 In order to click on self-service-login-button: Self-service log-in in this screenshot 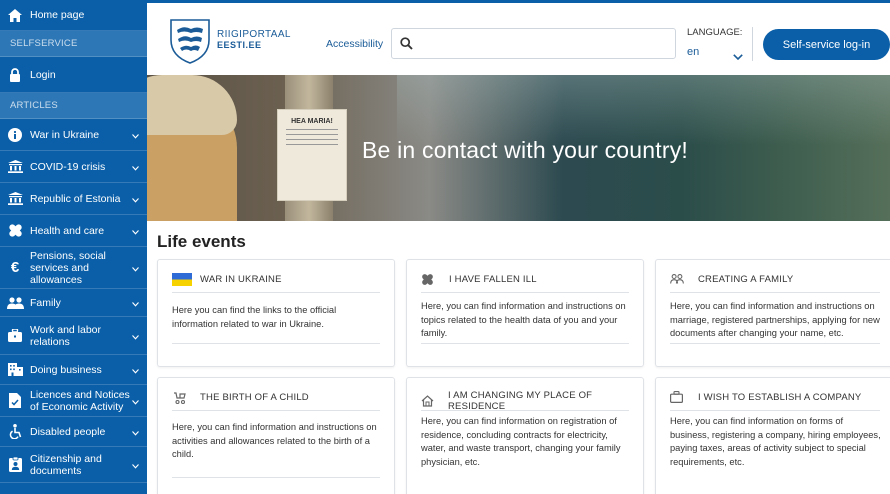, I will do `click(826, 44)`.